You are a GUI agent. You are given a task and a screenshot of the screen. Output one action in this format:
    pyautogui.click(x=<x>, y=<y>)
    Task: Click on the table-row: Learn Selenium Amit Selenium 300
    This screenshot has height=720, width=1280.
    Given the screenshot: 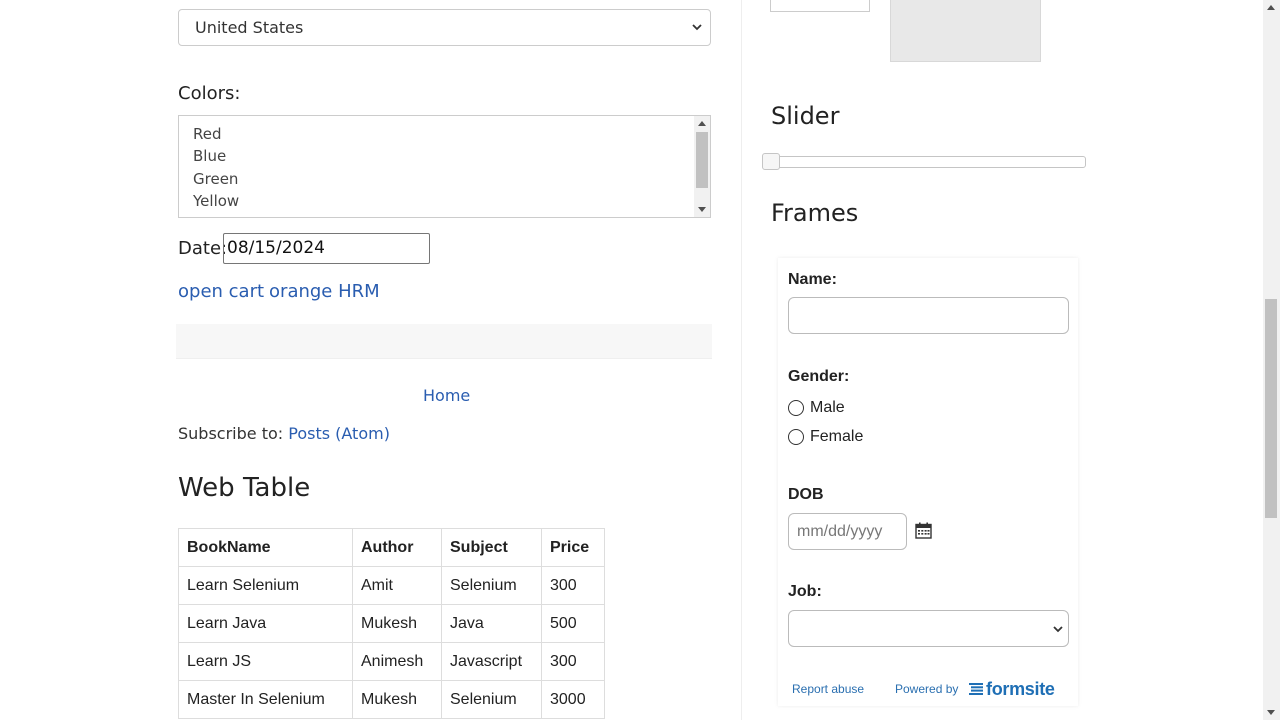 What is the action you would take?
    pyautogui.click(x=391, y=585)
    